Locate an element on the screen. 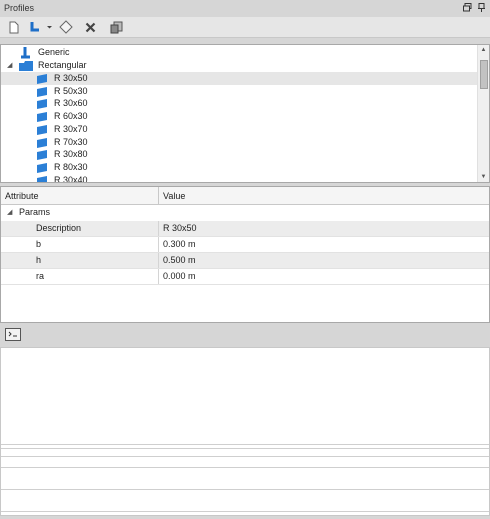 Image resolution: width=490 pixels, height=519 pixels. column-header-attribute: Attribute is located at coordinates (22, 196).